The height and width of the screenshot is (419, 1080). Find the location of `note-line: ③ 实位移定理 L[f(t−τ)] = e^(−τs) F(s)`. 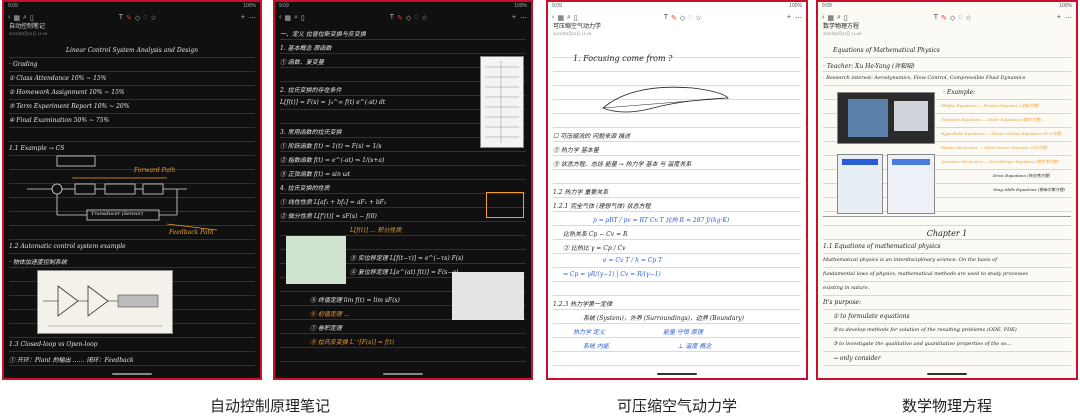

note-line: ③ 实位移定理 L[f(t−τ)] = e^(−τs) F(s) is located at coordinates (407, 258).